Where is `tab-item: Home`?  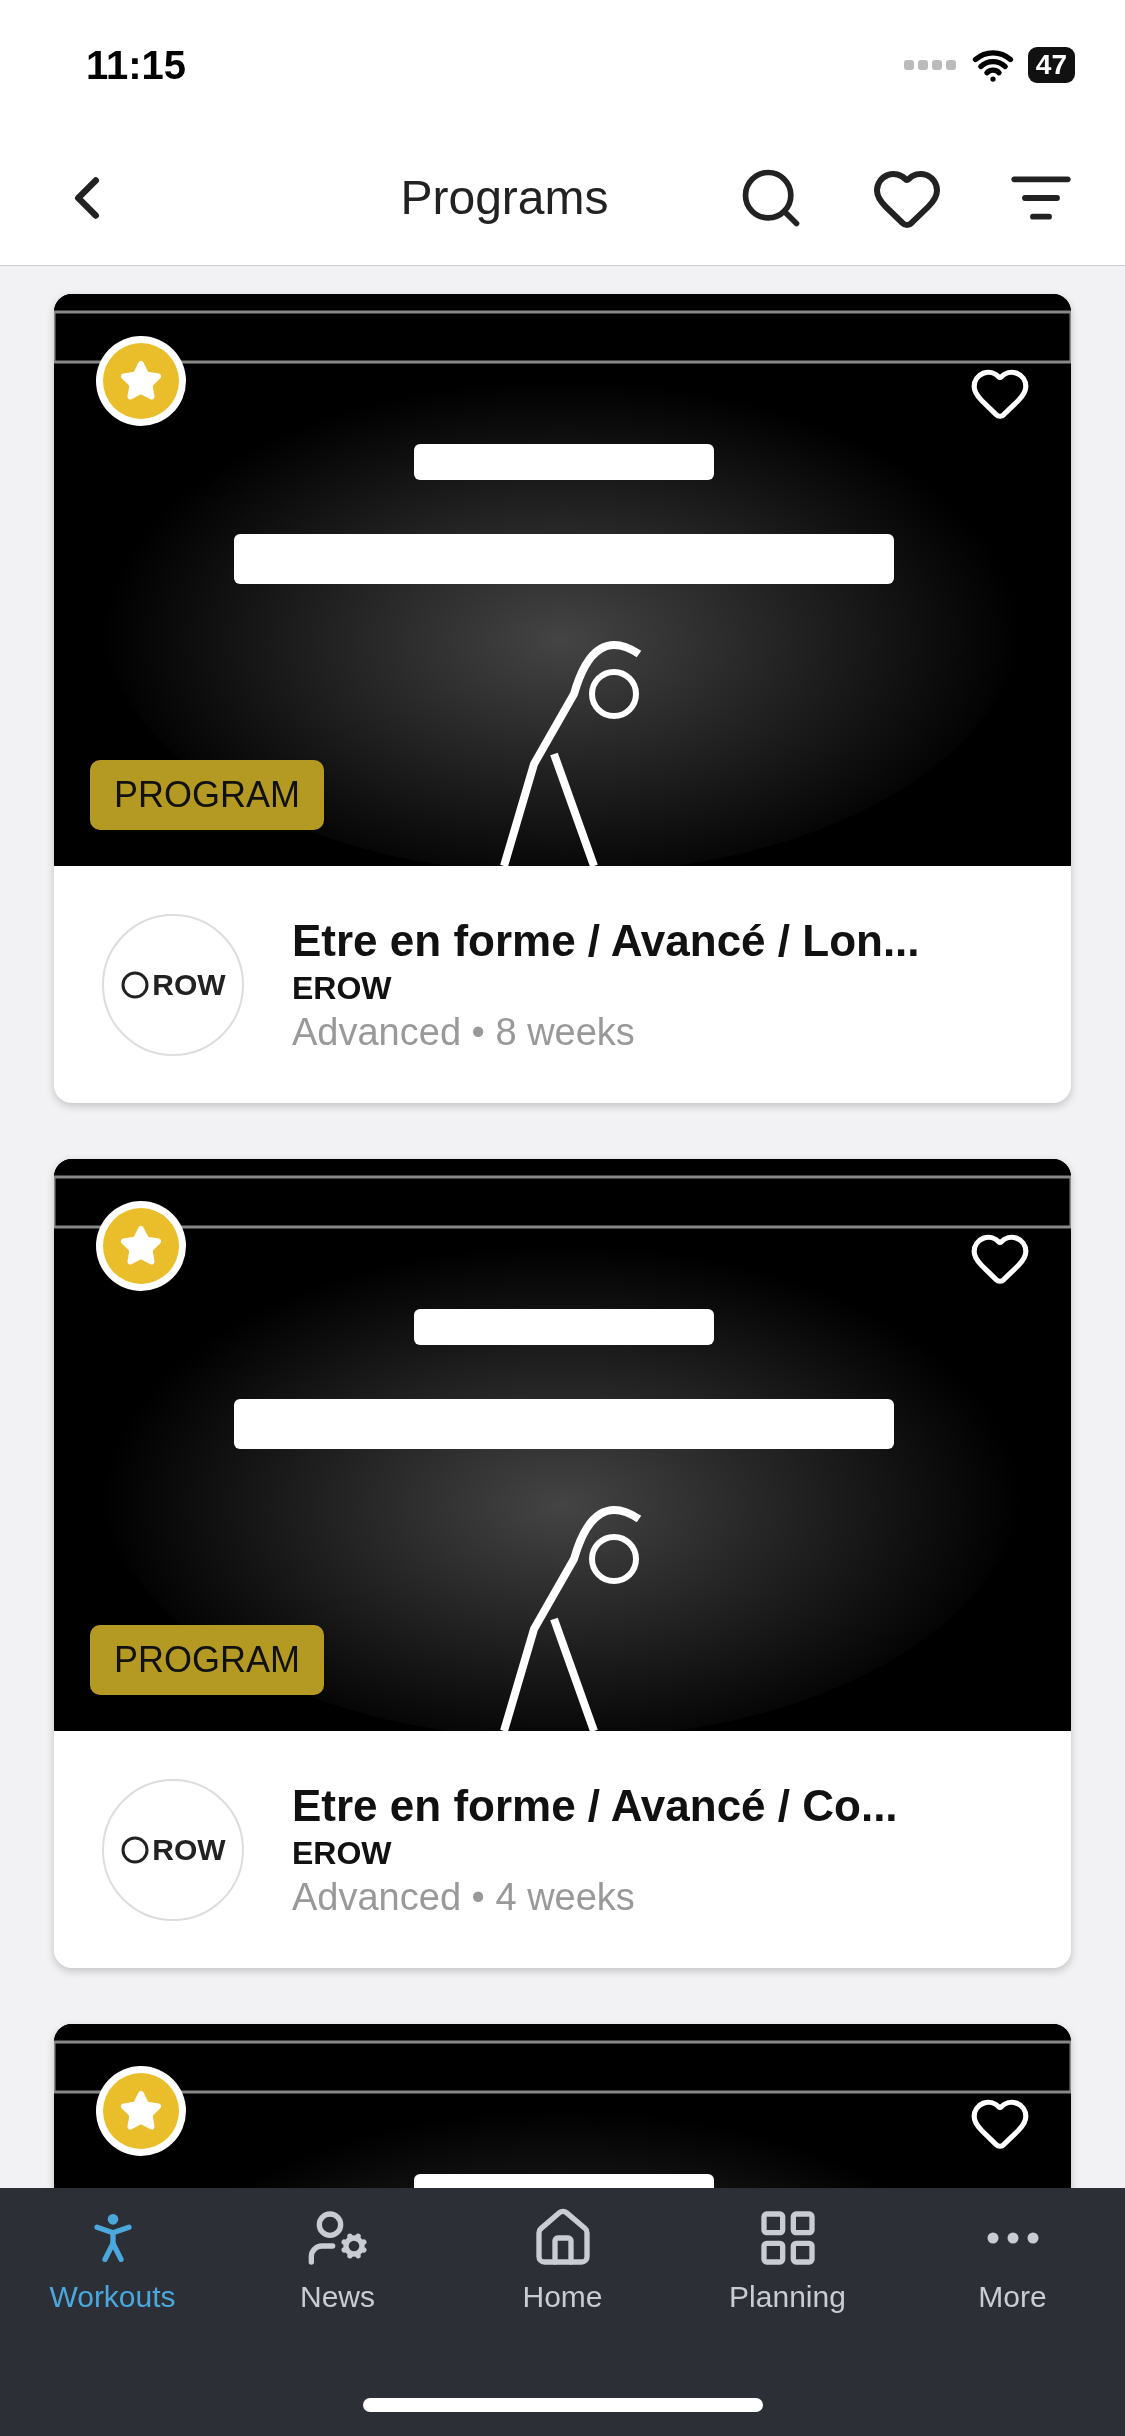
tab-item: Home is located at coordinates (562, 2260).